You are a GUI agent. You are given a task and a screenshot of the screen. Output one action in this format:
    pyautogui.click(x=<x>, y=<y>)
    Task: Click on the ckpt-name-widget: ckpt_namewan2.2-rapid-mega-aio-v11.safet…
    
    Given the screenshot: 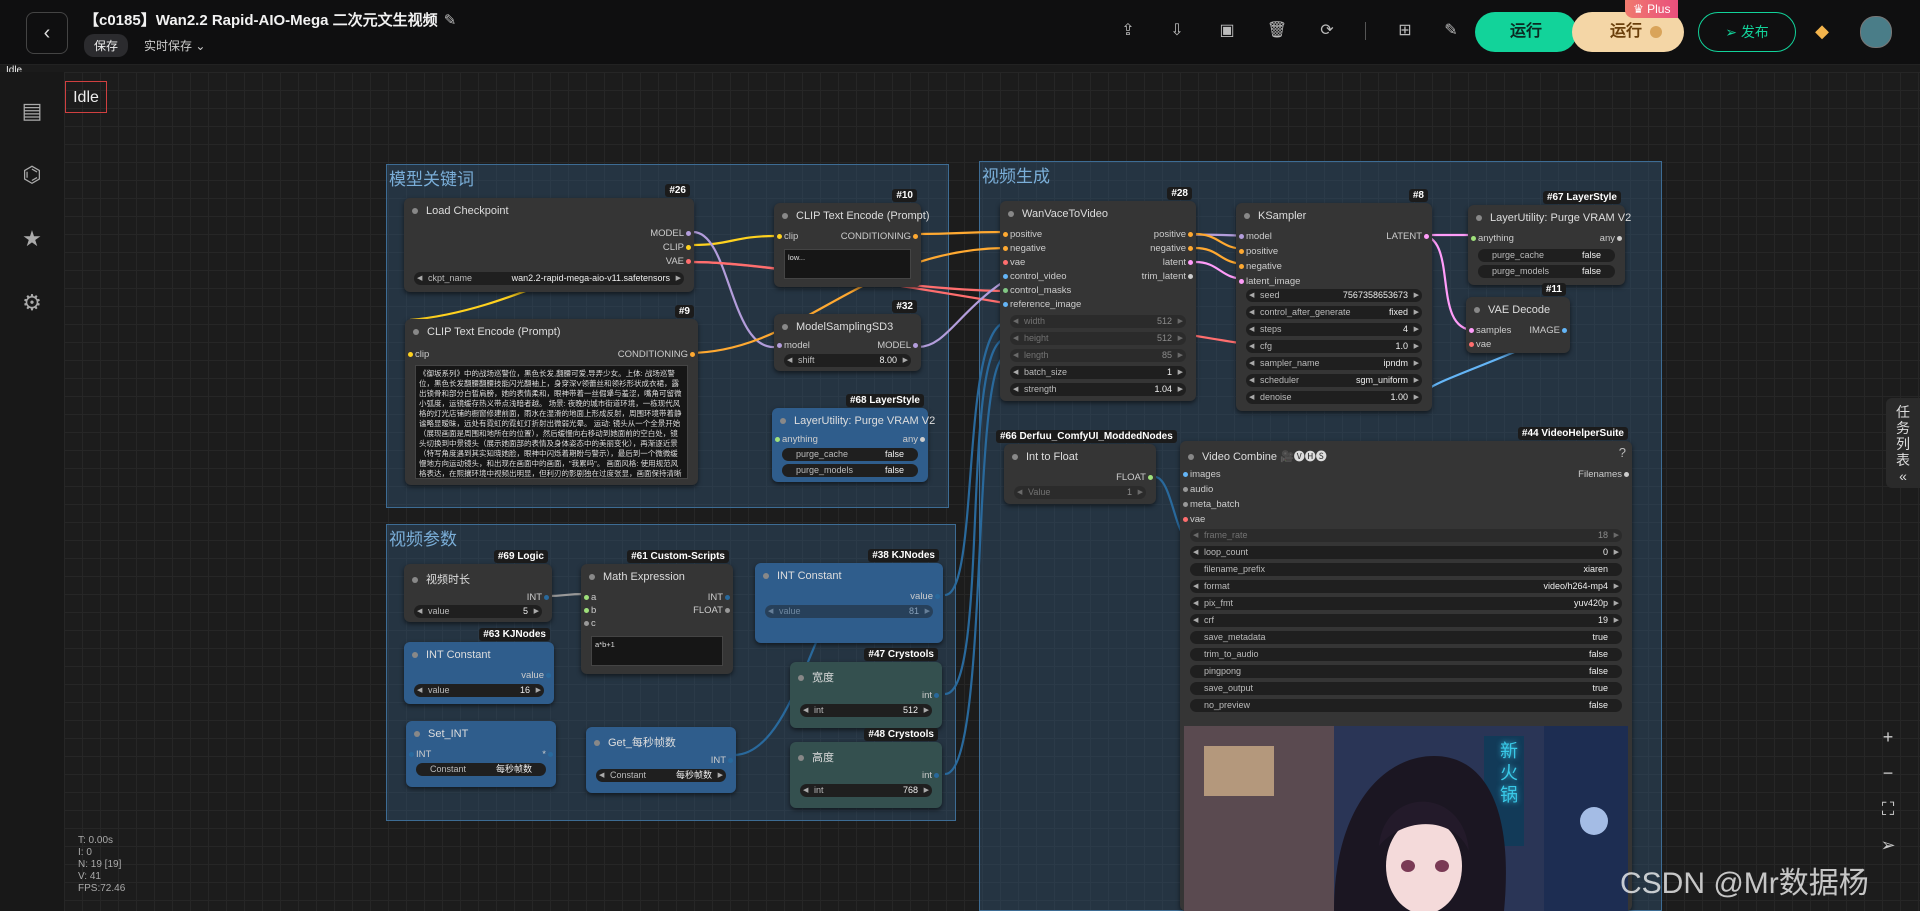 What is the action you would take?
    pyautogui.click(x=549, y=278)
    